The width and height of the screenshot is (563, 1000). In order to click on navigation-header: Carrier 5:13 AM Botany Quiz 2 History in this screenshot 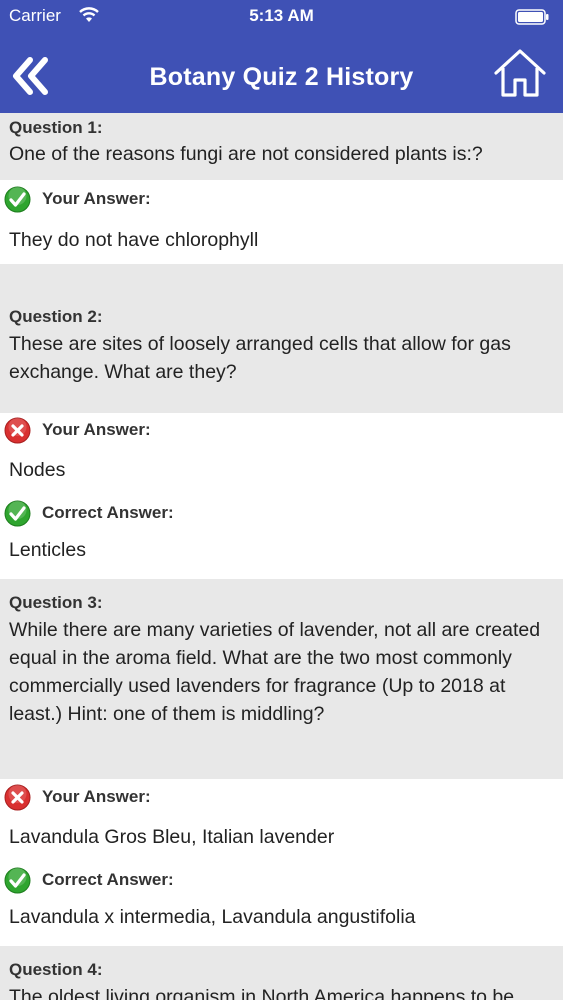, I will do `click(281, 56)`.